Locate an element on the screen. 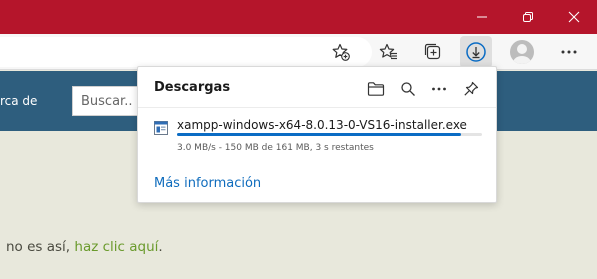 This screenshot has height=279, width=597. downloads-icon is located at coordinates (476, 52).